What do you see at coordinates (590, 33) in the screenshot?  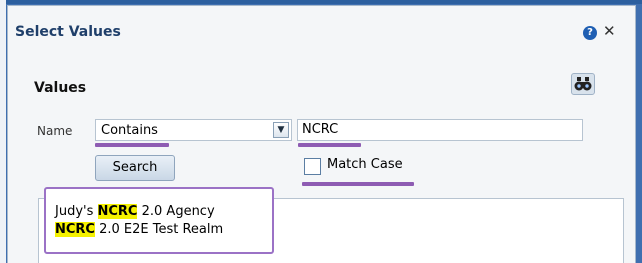 I see `question-circle-icon: ?` at bounding box center [590, 33].